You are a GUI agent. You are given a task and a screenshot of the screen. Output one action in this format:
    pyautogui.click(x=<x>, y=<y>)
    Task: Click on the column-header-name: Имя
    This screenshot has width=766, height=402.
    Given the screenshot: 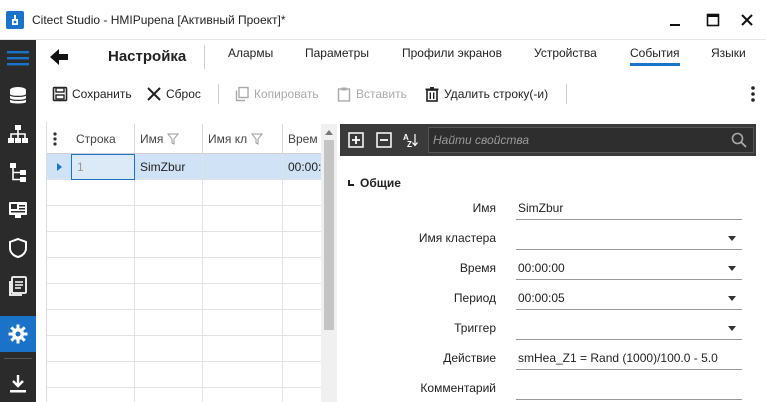 What is the action you would take?
    pyautogui.click(x=169, y=139)
    